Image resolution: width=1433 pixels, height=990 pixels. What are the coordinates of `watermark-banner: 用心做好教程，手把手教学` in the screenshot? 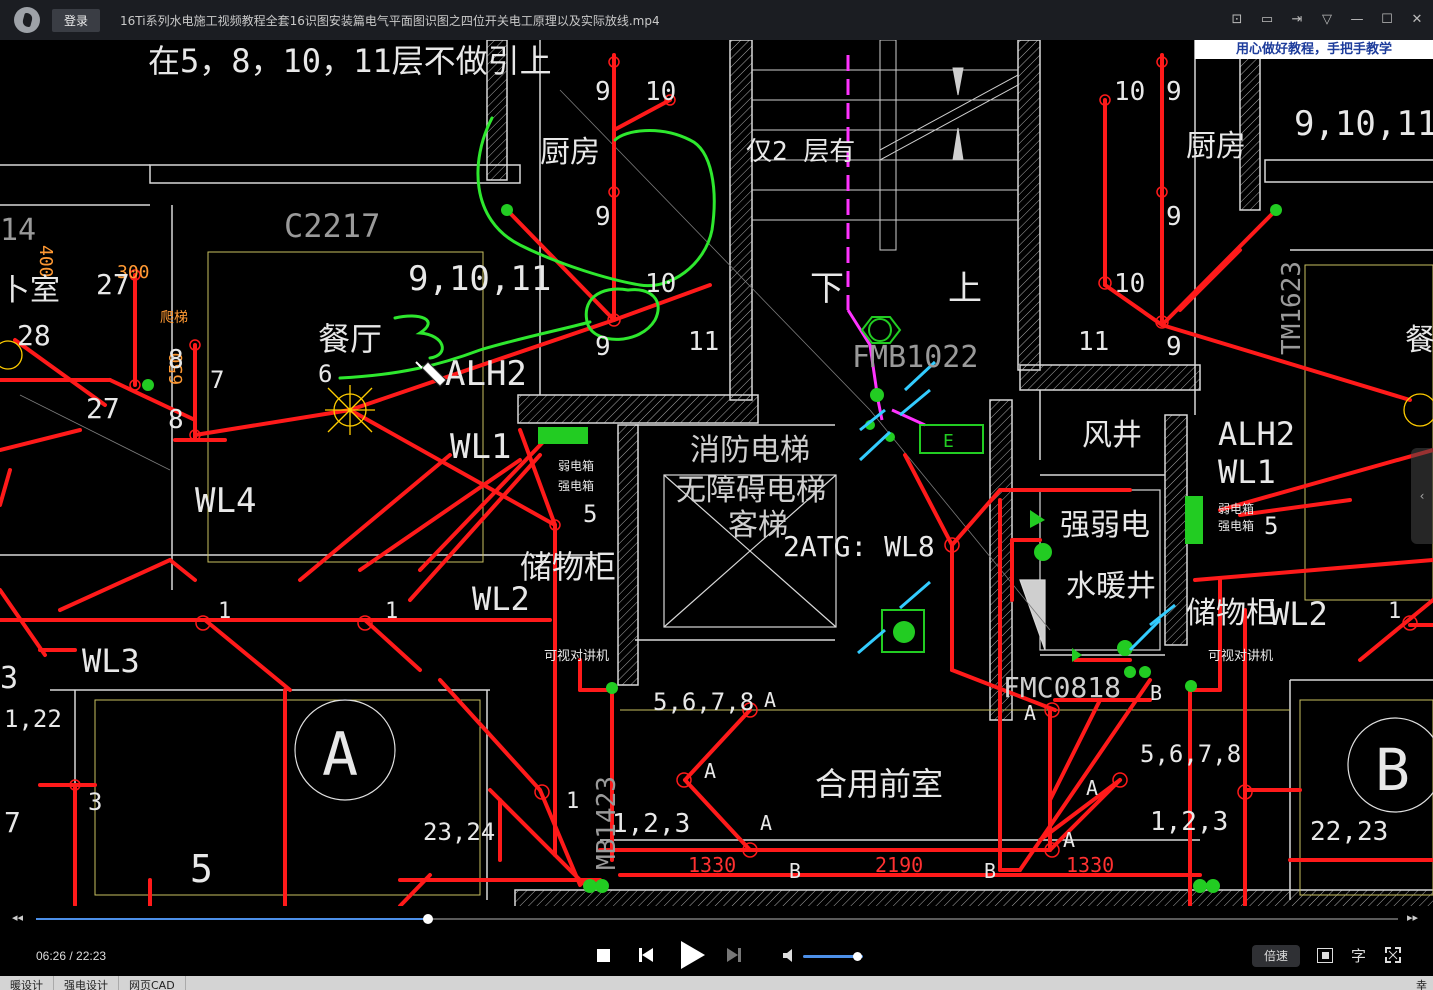 It's located at (1314, 49).